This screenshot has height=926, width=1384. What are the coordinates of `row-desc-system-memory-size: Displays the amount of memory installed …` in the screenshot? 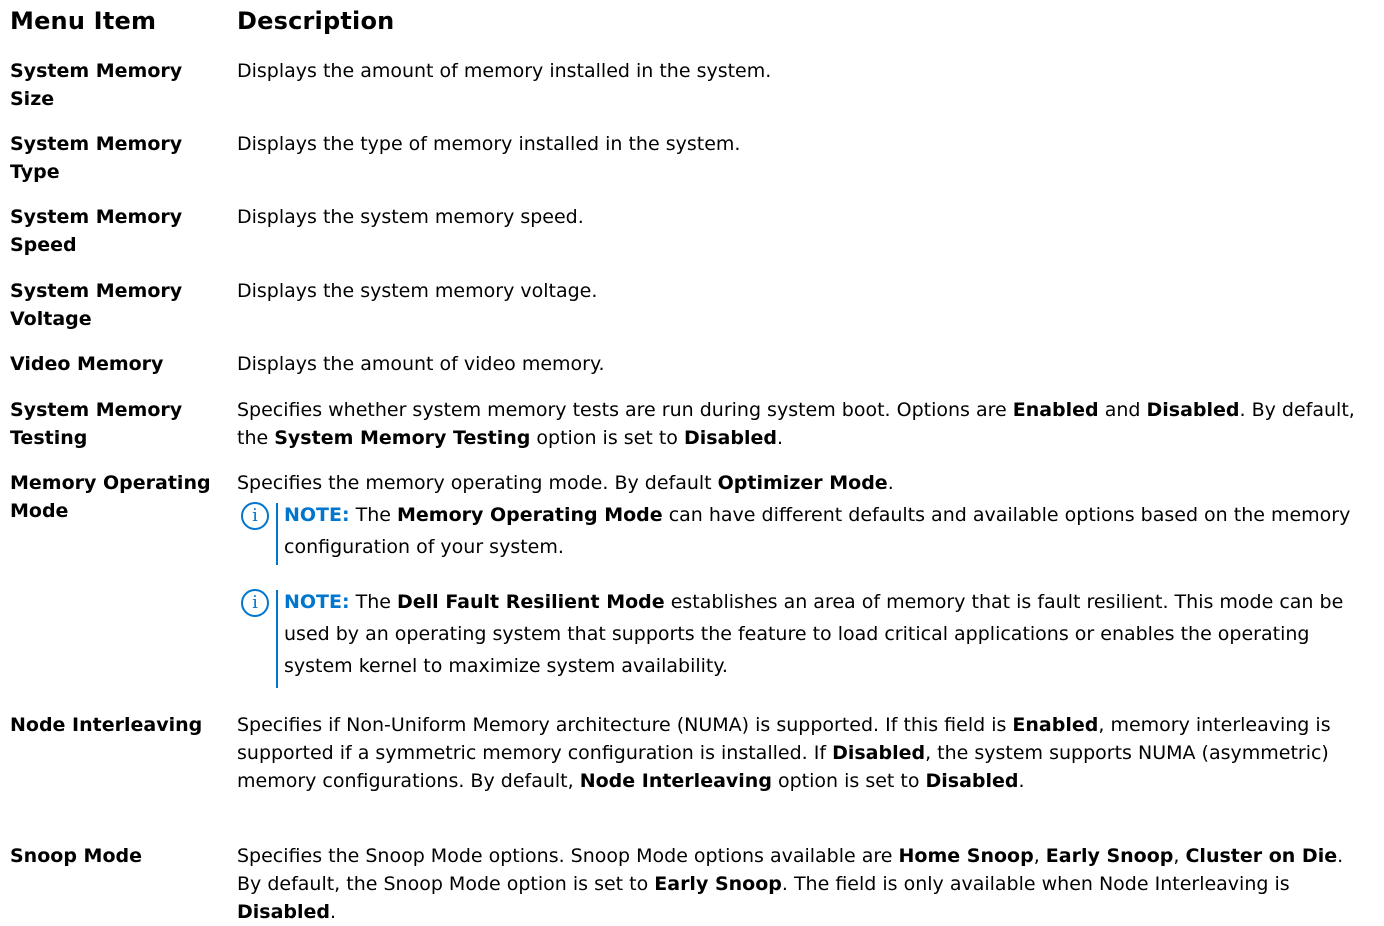 It's located at (504, 71).